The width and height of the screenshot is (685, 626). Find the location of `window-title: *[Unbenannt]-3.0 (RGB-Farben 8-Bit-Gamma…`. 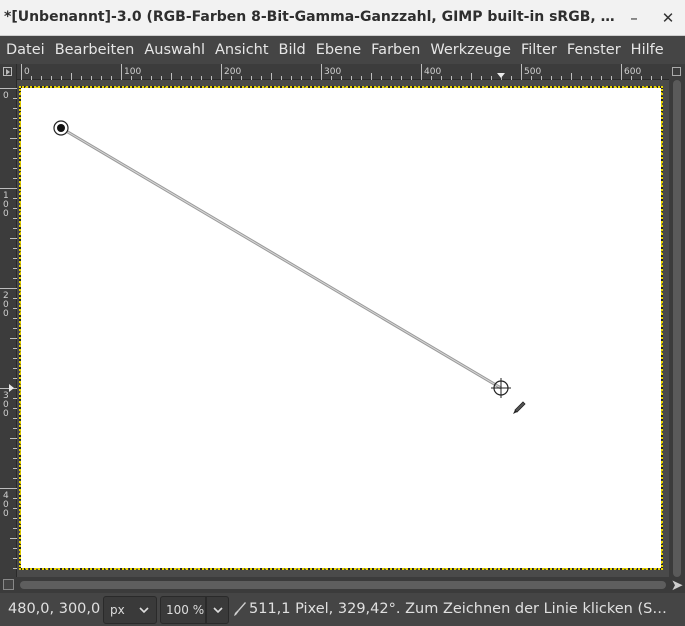

window-title: *[Unbenannt]-3.0 (RGB-Farben 8-Bit-Gamma… is located at coordinates (310, 17).